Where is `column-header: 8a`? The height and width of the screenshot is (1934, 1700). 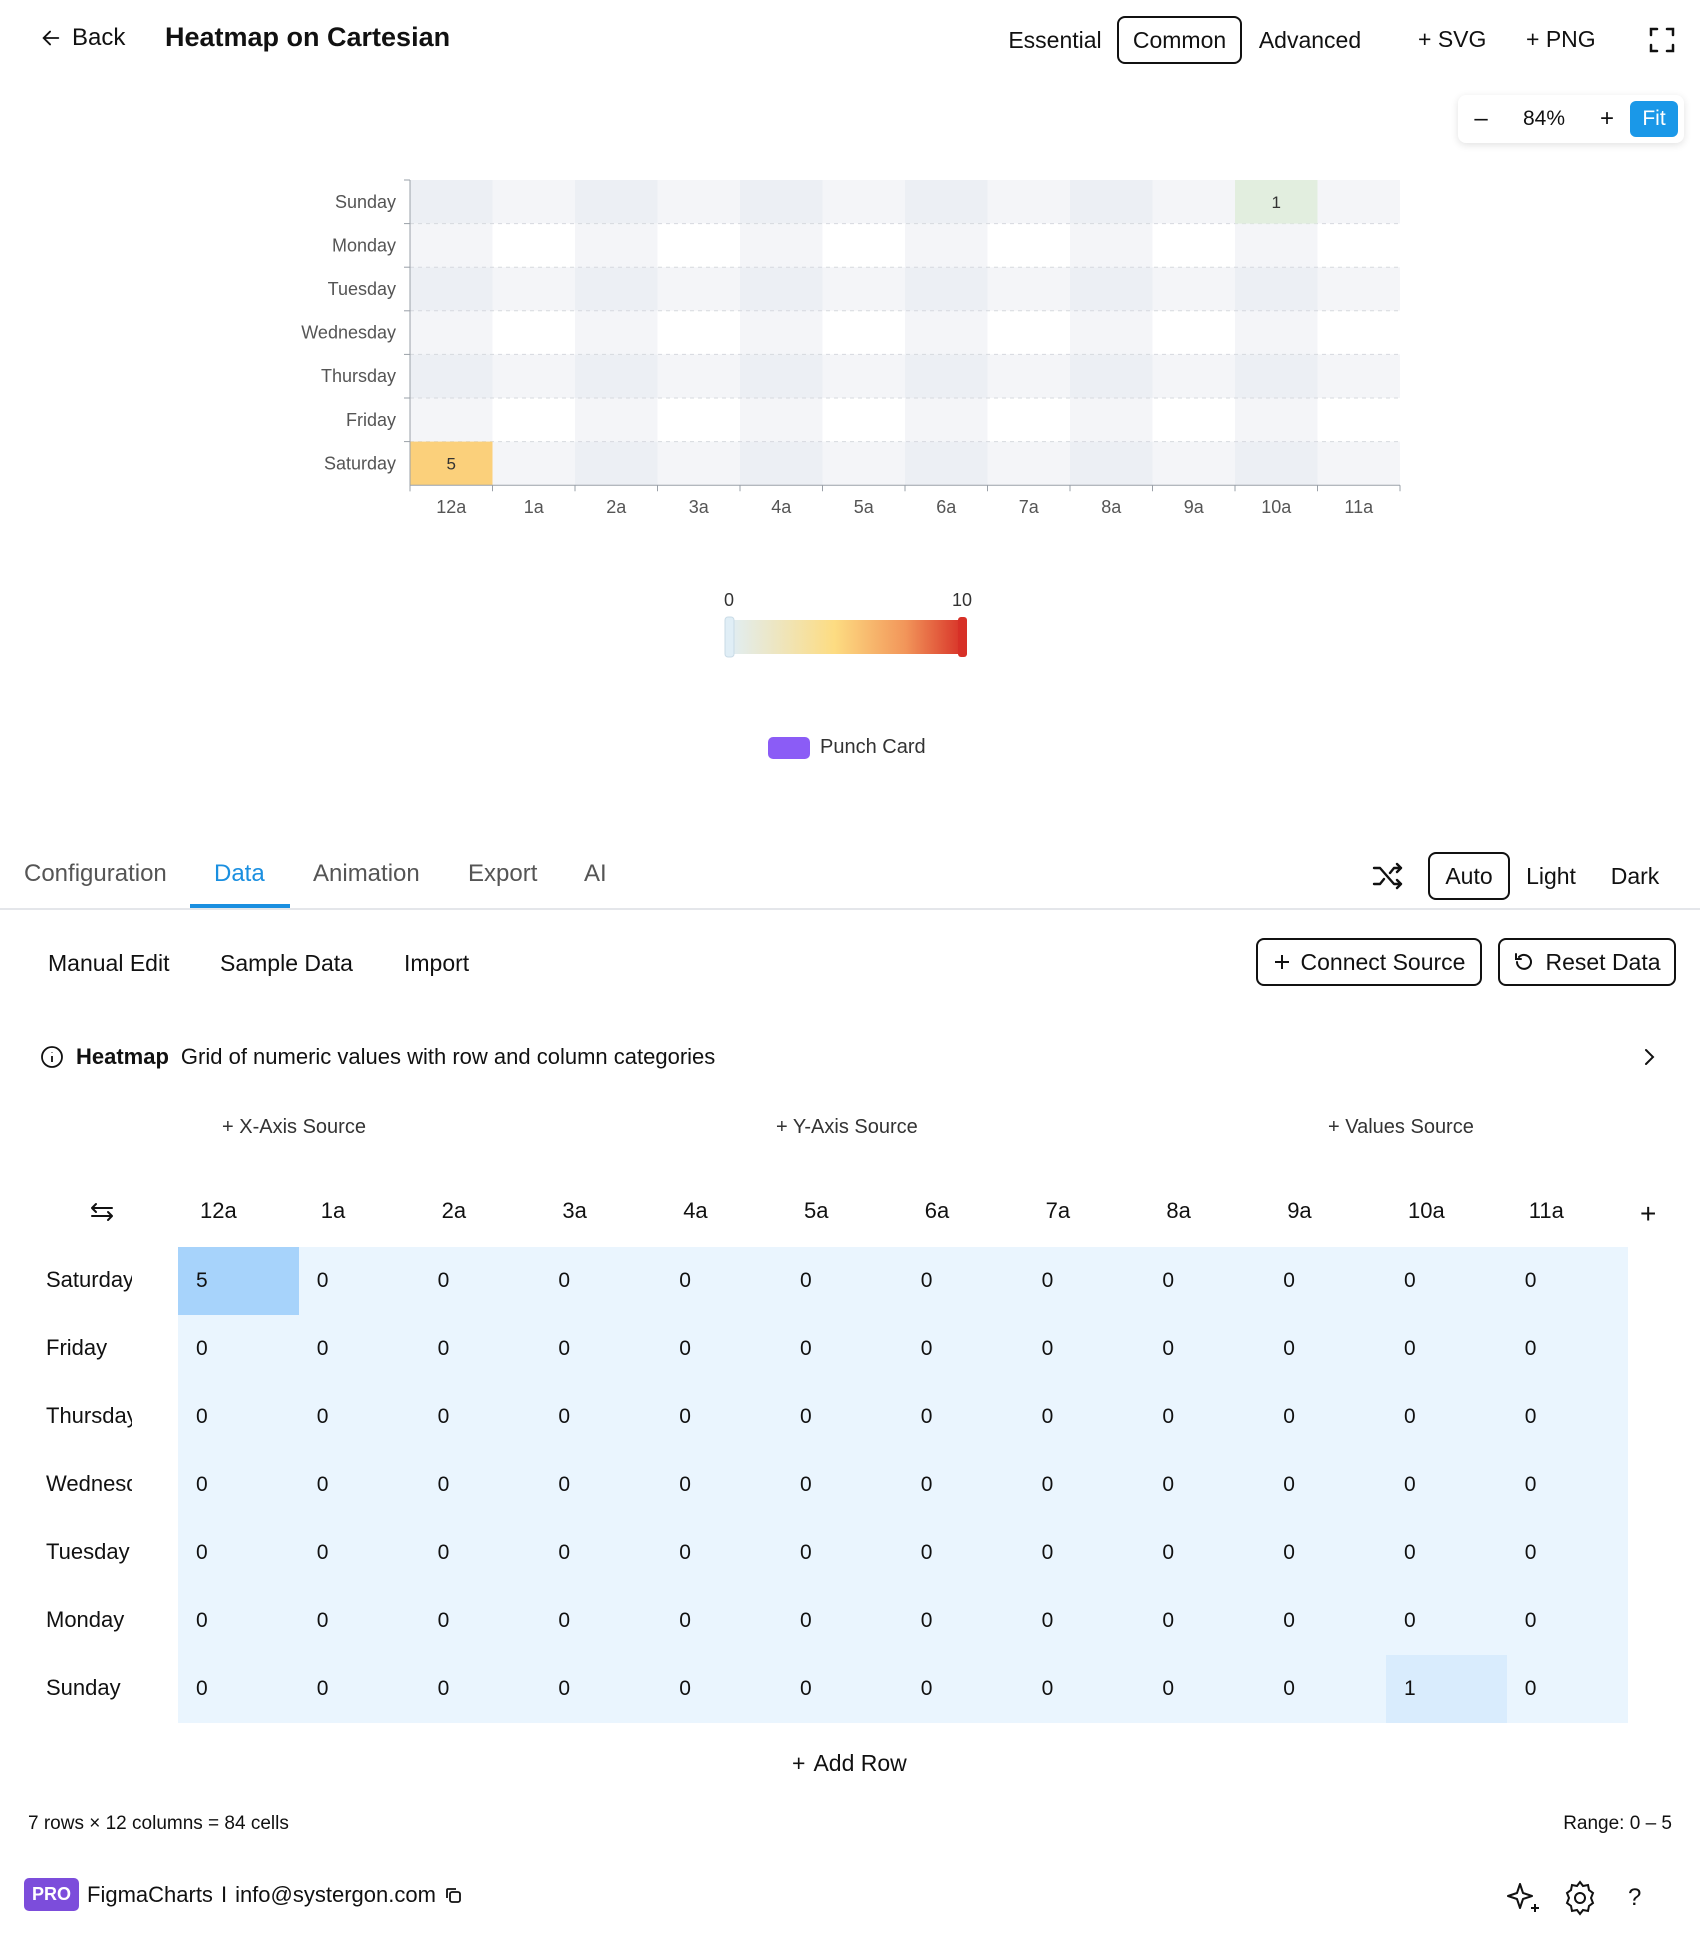
column-header: 8a is located at coordinates (1226, 1211).